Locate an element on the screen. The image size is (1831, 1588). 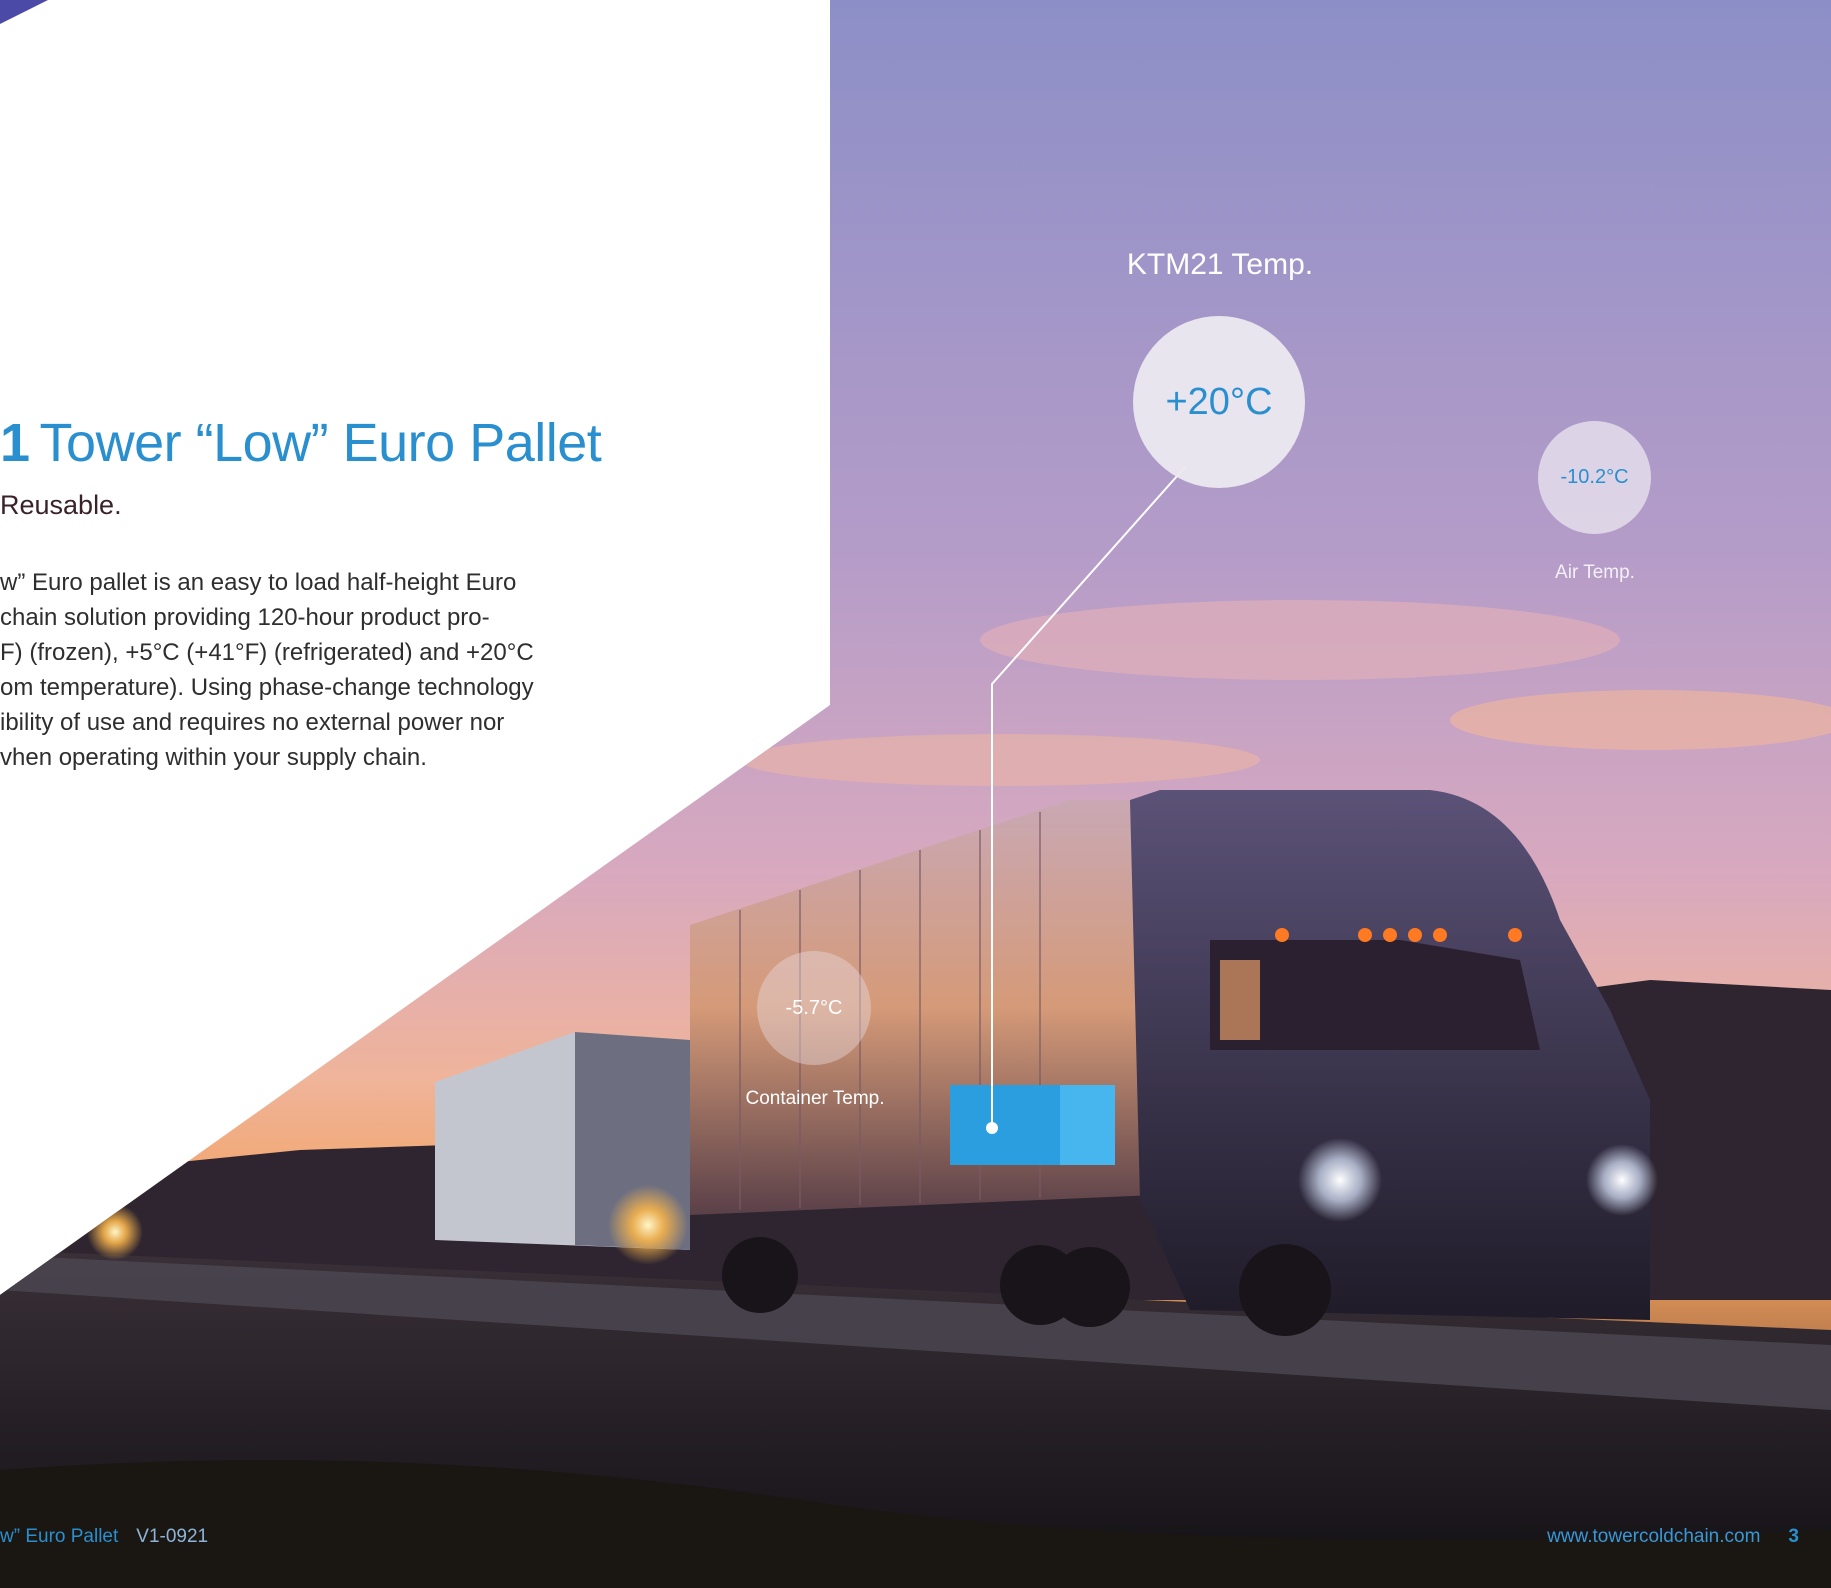
ktm-temp-label: KTM21 Temp. is located at coordinates (1220, 264).